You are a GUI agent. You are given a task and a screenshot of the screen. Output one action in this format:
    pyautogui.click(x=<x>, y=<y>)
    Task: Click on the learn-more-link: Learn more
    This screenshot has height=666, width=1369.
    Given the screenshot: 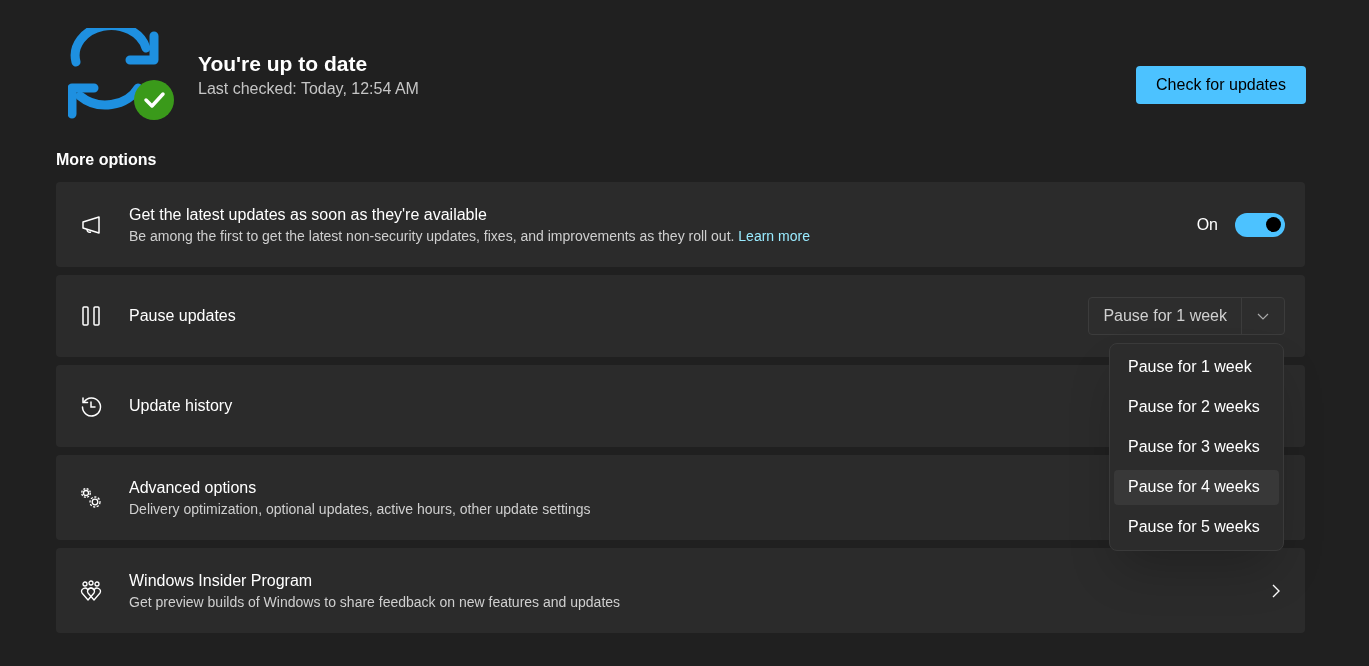 What is the action you would take?
    pyautogui.click(x=774, y=235)
    